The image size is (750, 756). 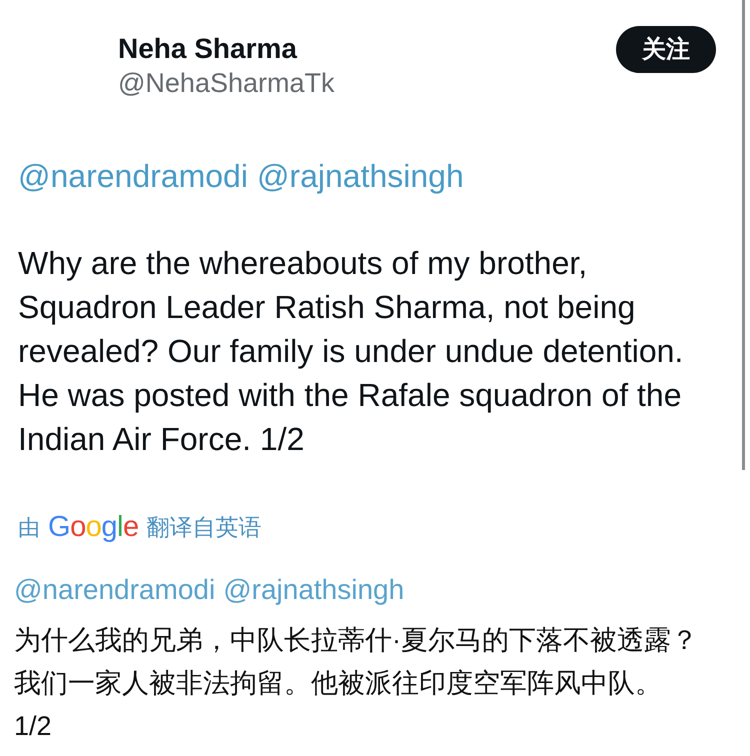 What do you see at coordinates (204, 527) in the screenshot?
I see `translated-from-label: 翻译自英语` at bounding box center [204, 527].